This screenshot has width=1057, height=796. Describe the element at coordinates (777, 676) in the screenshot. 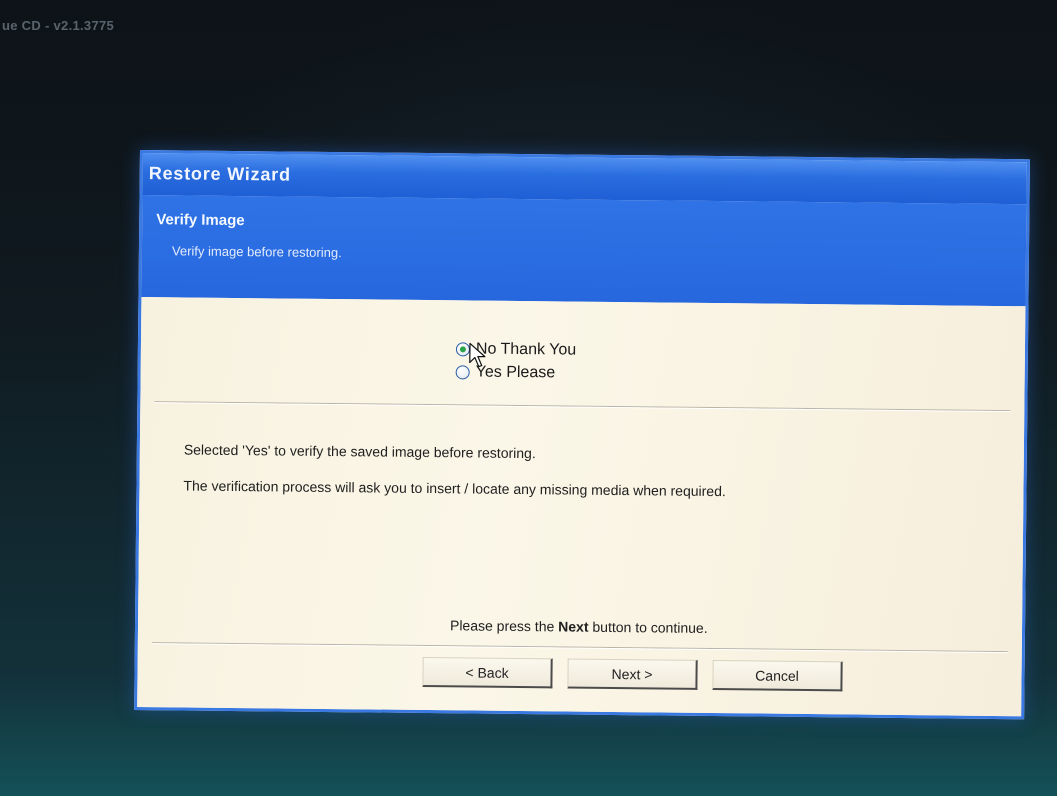

I see `cancel-button: Cancel` at that location.